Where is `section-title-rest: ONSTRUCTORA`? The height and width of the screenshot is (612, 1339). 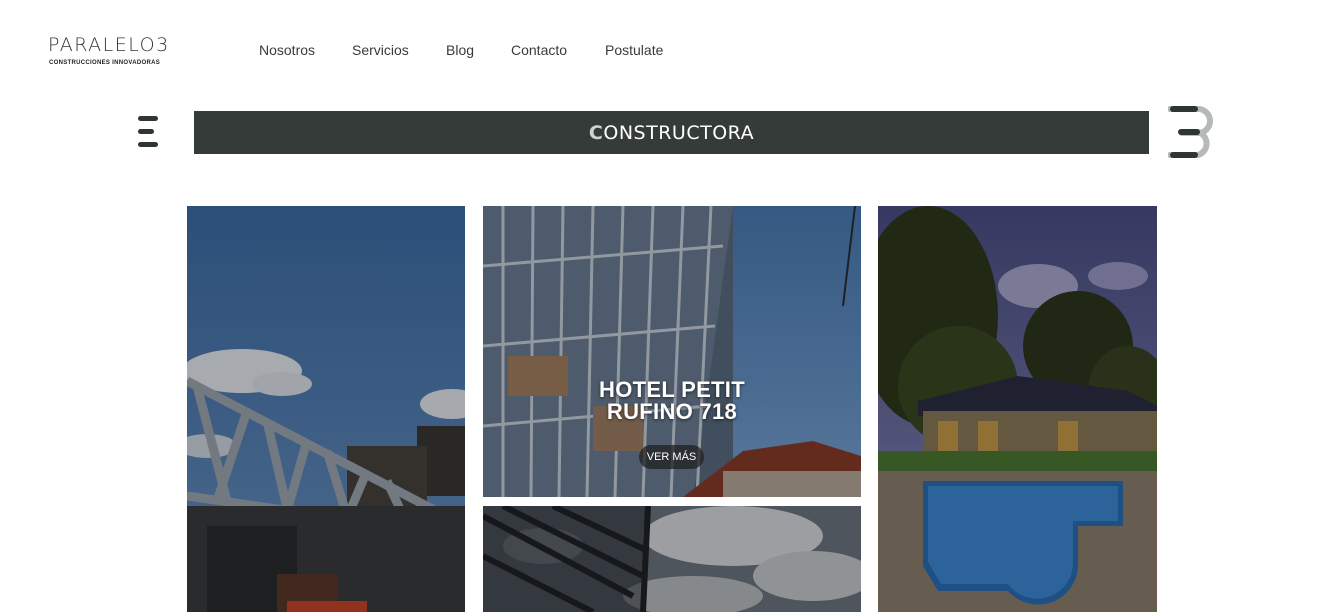
section-title-rest: ONSTRUCTORA is located at coordinates (679, 132).